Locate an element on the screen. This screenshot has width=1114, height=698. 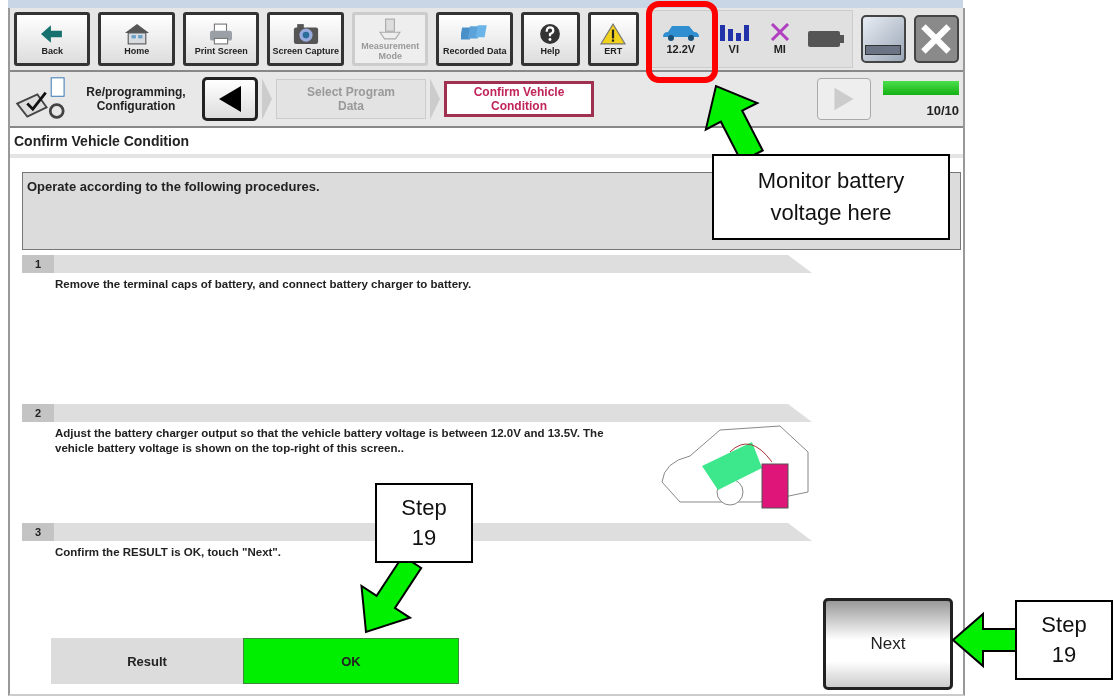
battery-icon is located at coordinates (825, 39).